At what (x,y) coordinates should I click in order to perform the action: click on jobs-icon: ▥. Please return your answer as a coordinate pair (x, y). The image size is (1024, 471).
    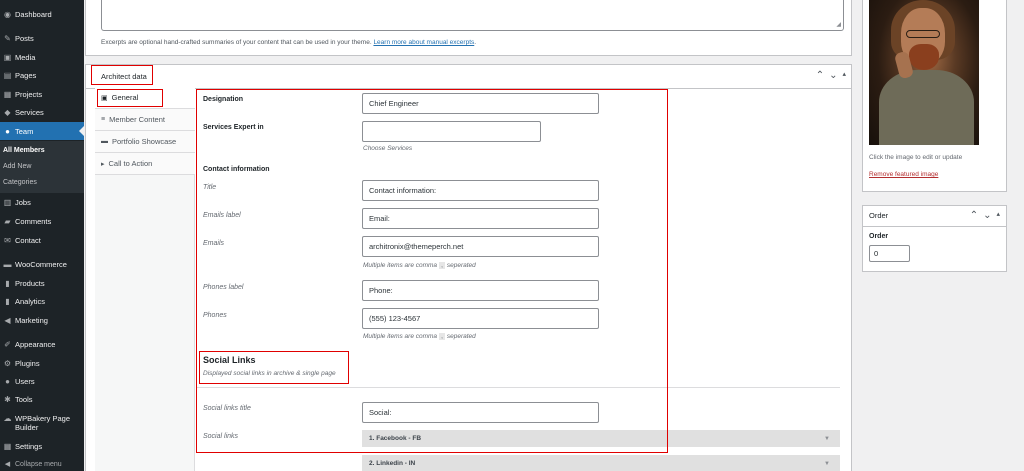
    Looking at the image, I should click on (7, 202).